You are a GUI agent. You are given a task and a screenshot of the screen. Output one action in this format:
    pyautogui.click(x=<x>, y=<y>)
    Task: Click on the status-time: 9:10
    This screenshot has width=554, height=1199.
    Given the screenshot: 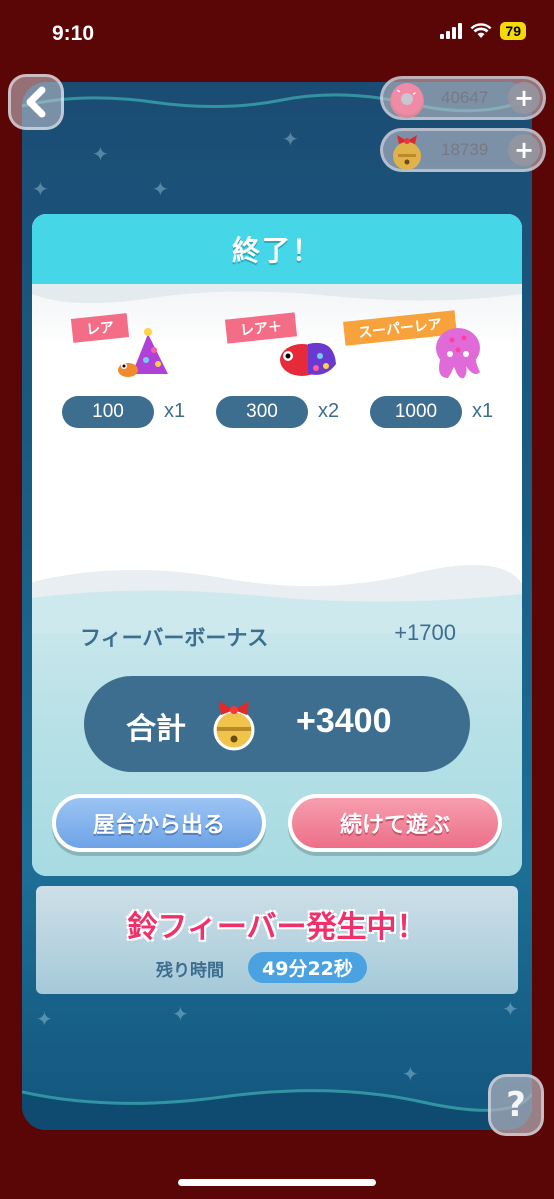 What is the action you would take?
    pyautogui.click(x=73, y=33)
    